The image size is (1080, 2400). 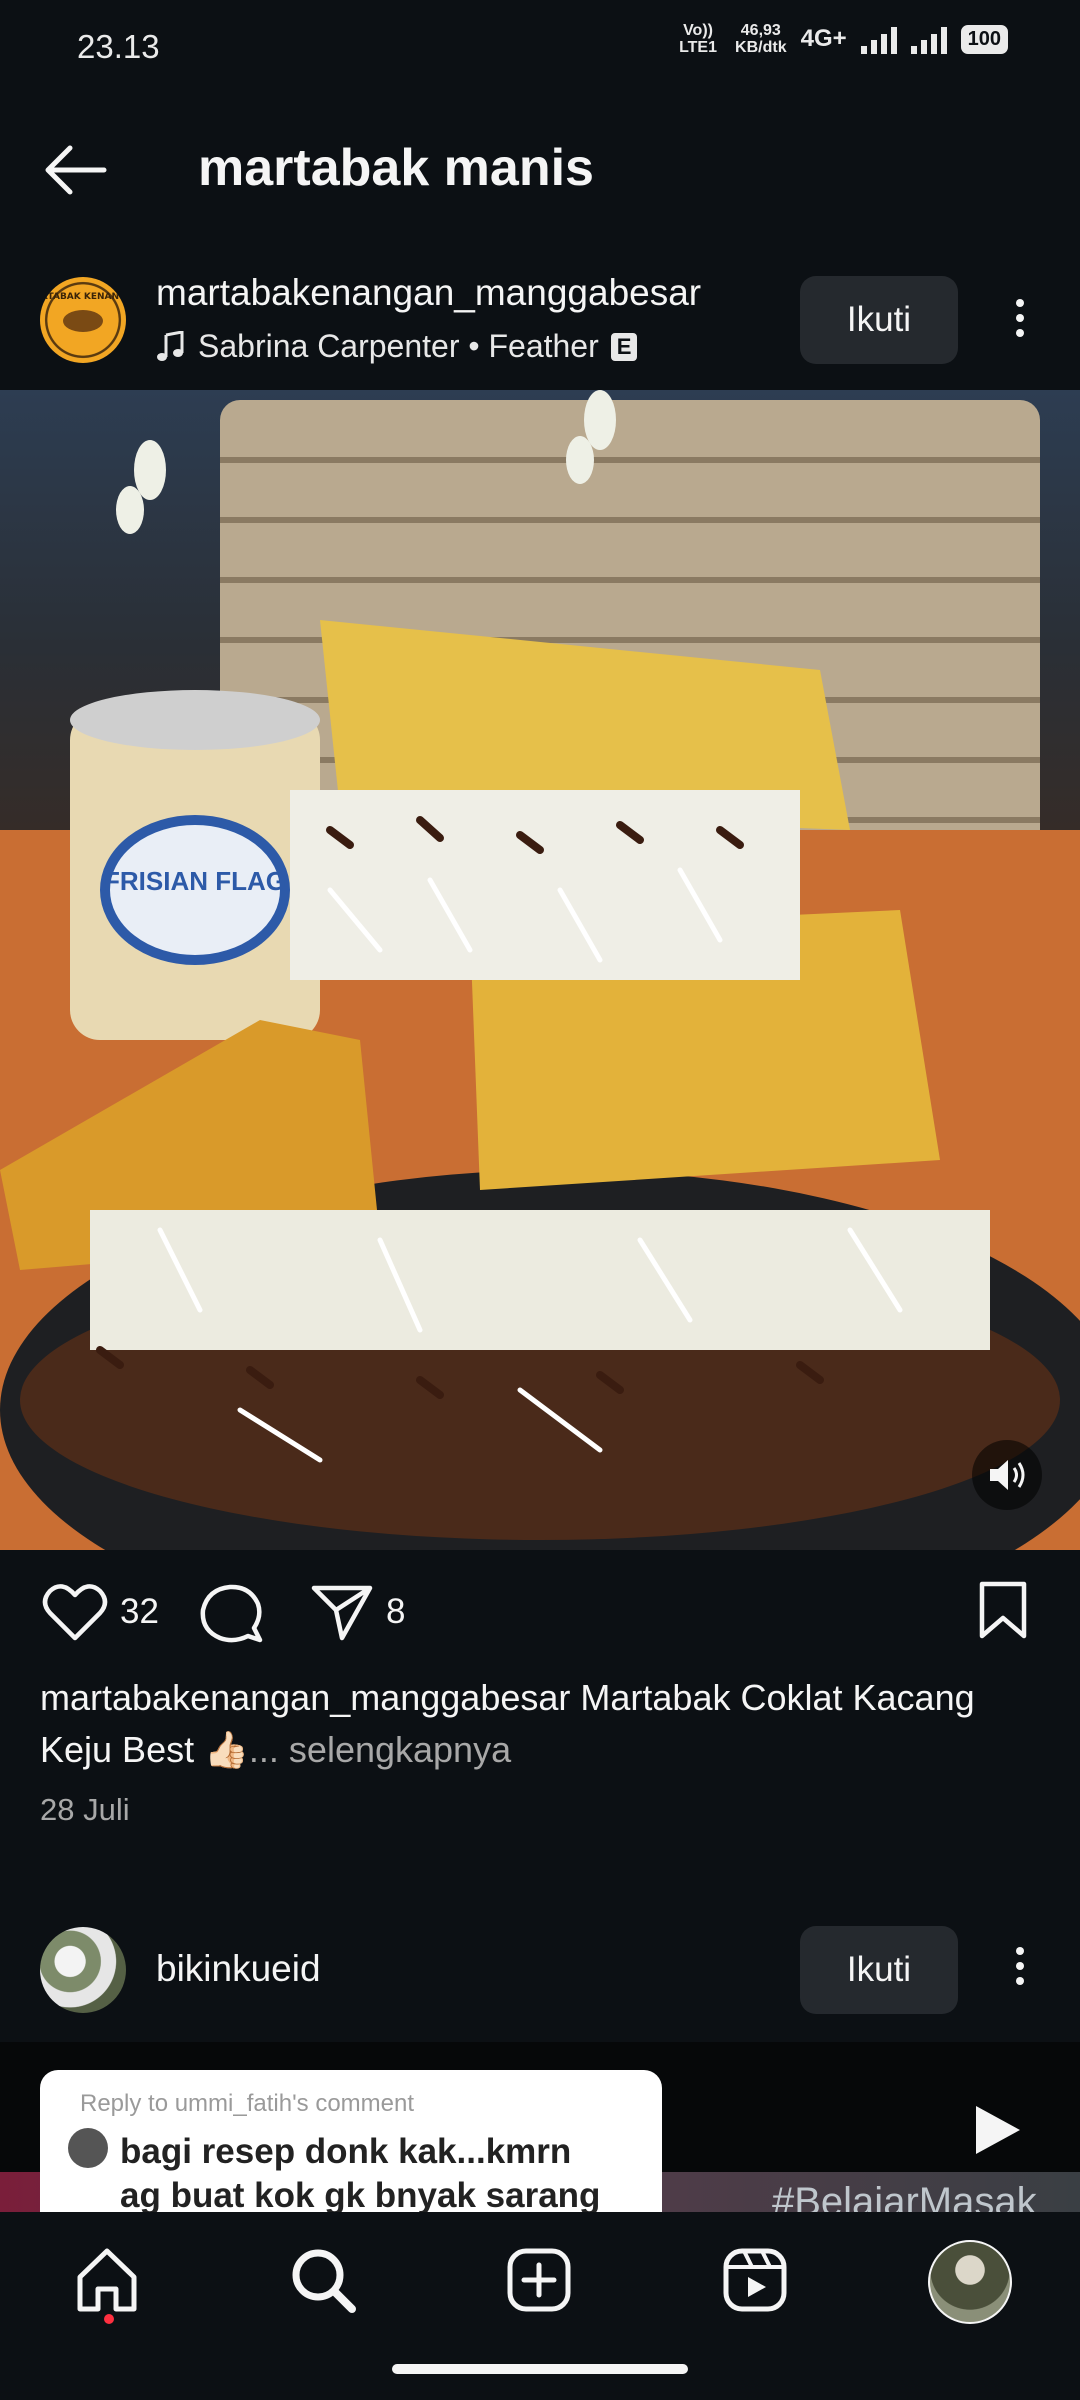 I want to click on avatar: MARTABAK KENANGAN, so click(x=83, y=320).